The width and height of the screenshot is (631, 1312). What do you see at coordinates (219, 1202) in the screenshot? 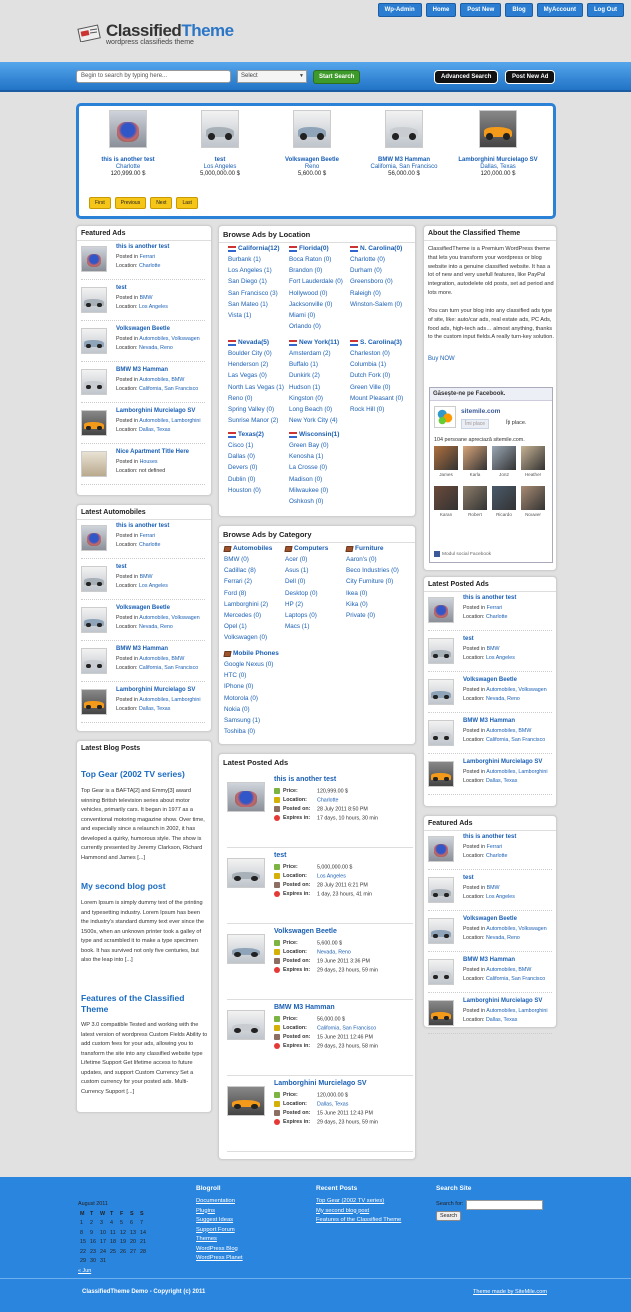
I see `blogroll-link: Documentation` at bounding box center [219, 1202].